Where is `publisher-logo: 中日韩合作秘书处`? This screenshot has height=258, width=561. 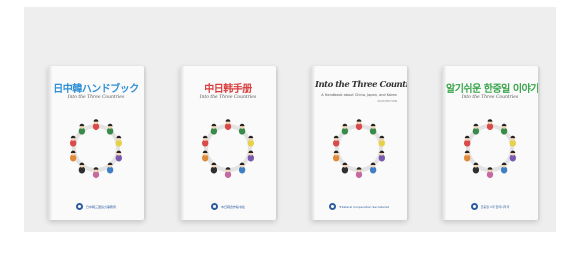
publisher-logo: 中日韩合作秘书处 is located at coordinates (228, 206).